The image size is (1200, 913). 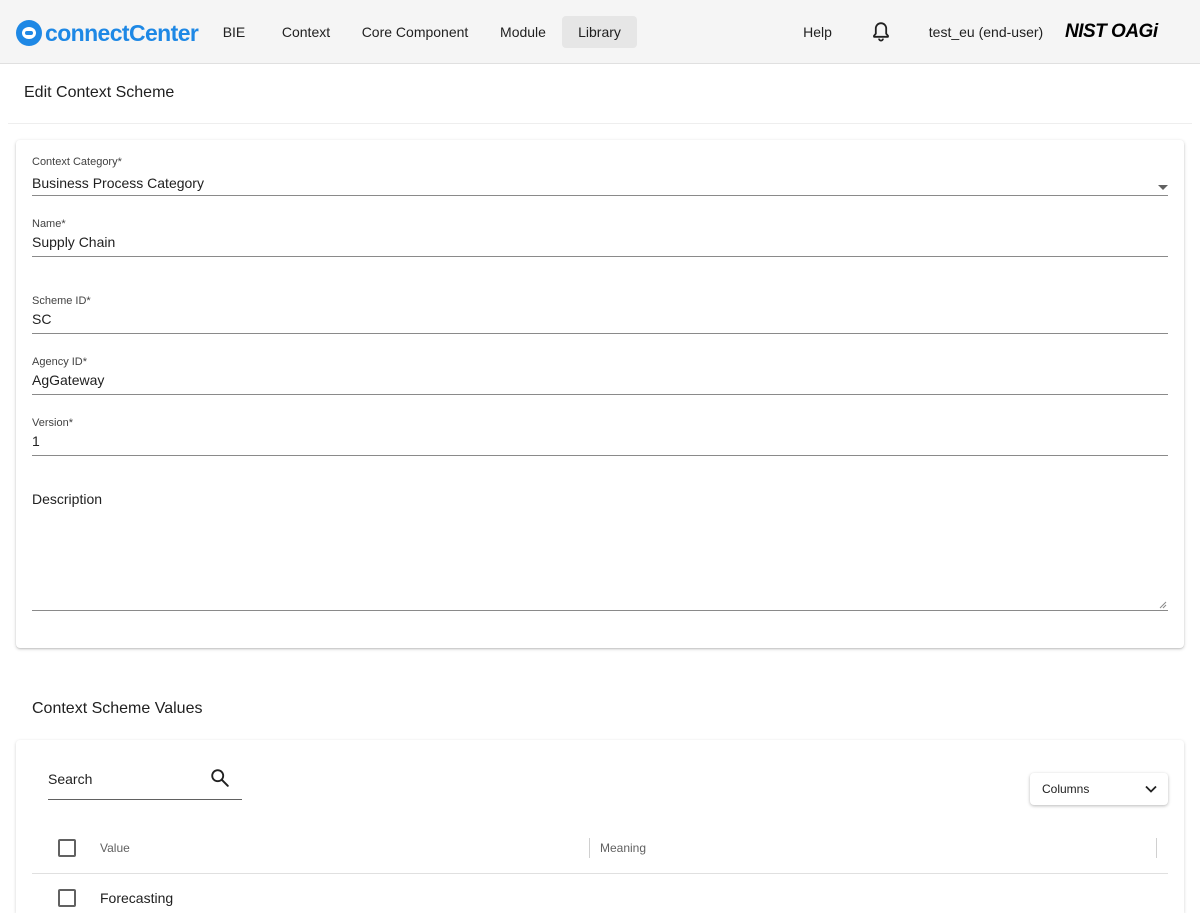 What do you see at coordinates (1163, 605) in the screenshot?
I see `resize-handle-icon` at bounding box center [1163, 605].